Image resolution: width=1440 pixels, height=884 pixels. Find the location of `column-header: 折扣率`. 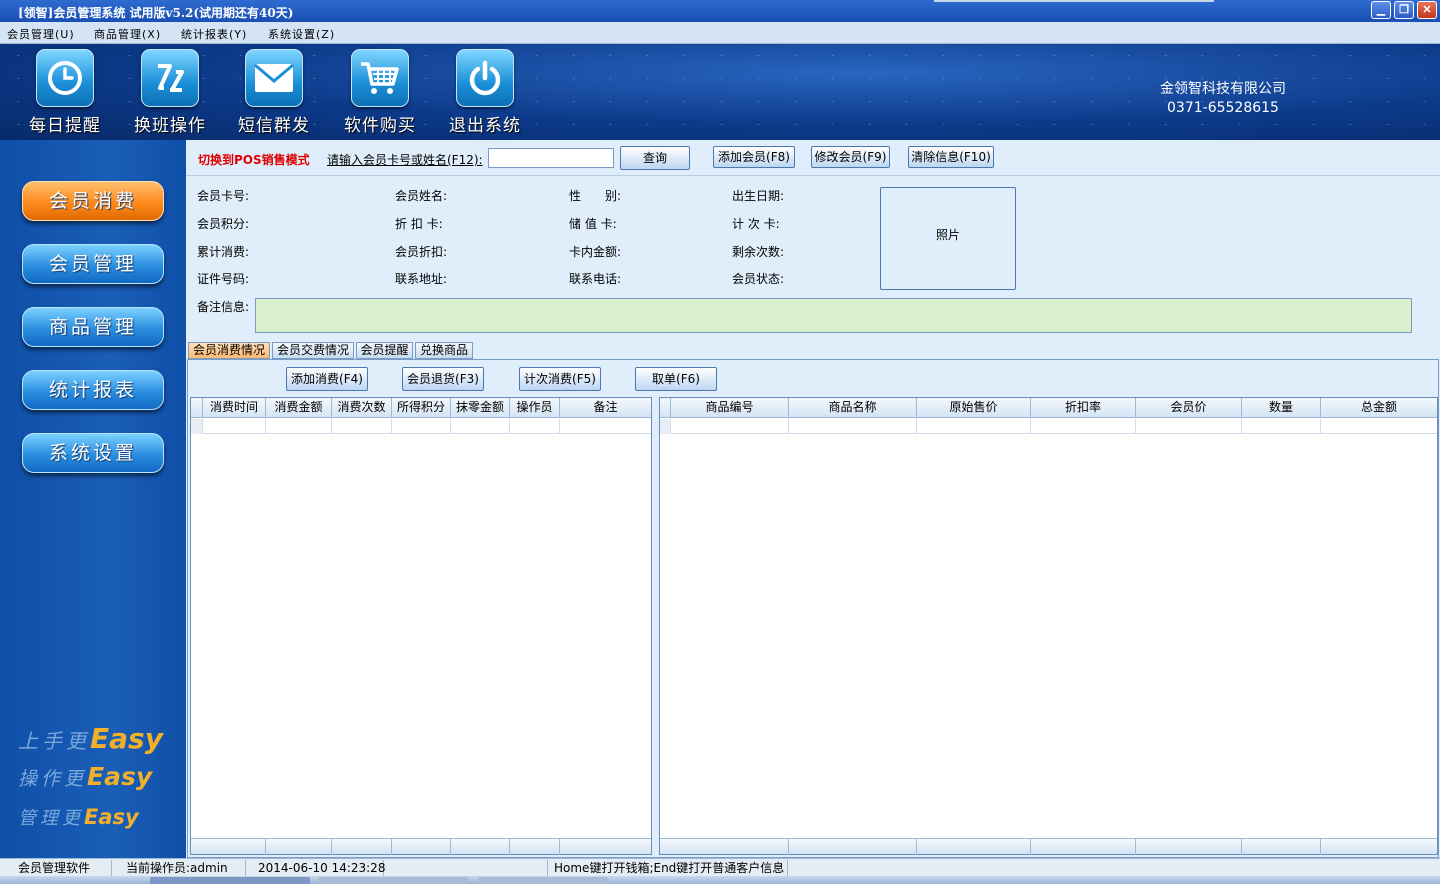

column-header: 折扣率 is located at coordinates (1083, 408).